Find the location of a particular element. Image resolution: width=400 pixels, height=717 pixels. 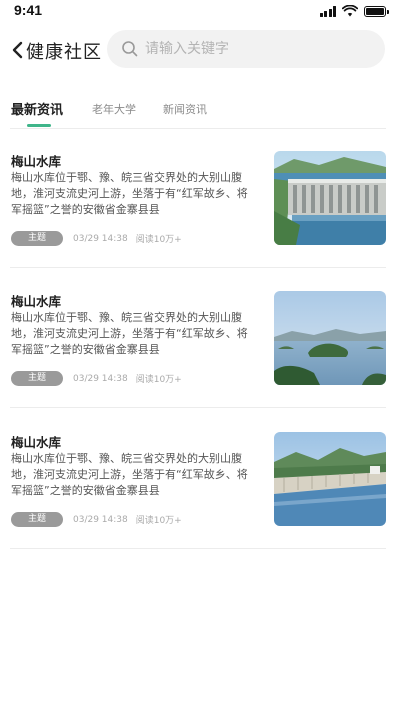

dam-photo is located at coordinates (330, 198).